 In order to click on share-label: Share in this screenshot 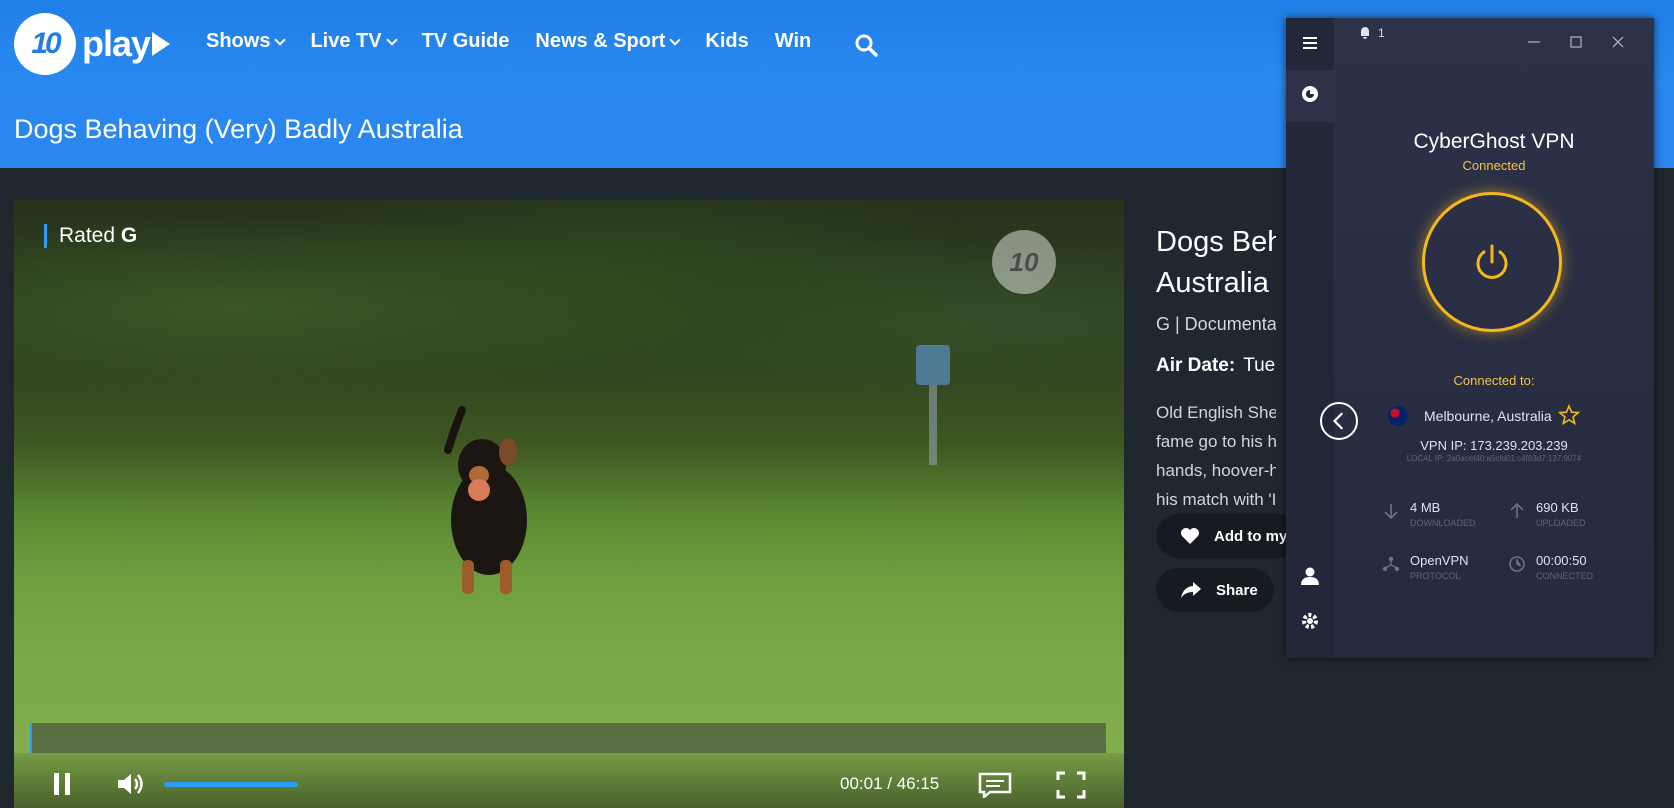, I will do `click(1237, 590)`.